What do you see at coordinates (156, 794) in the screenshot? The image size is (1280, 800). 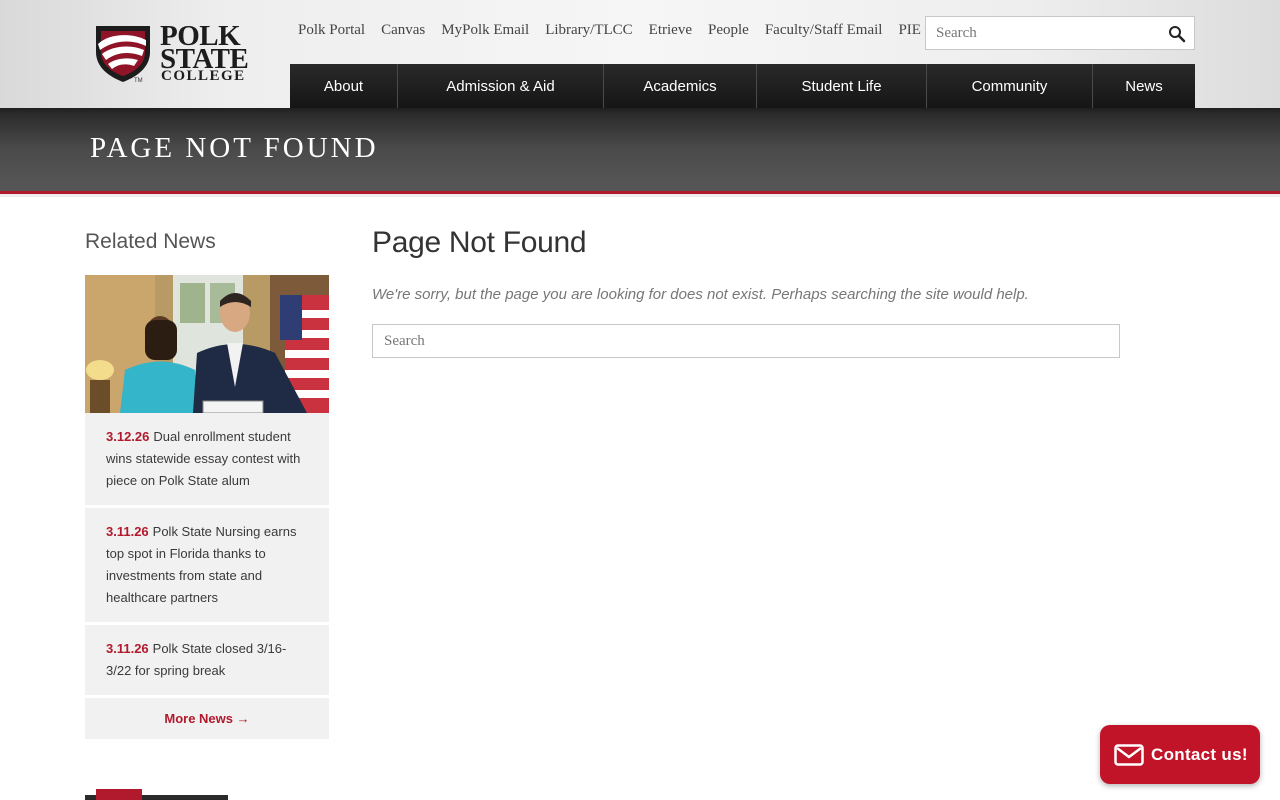 I see `sidebar-section-tab` at bounding box center [156, 794].